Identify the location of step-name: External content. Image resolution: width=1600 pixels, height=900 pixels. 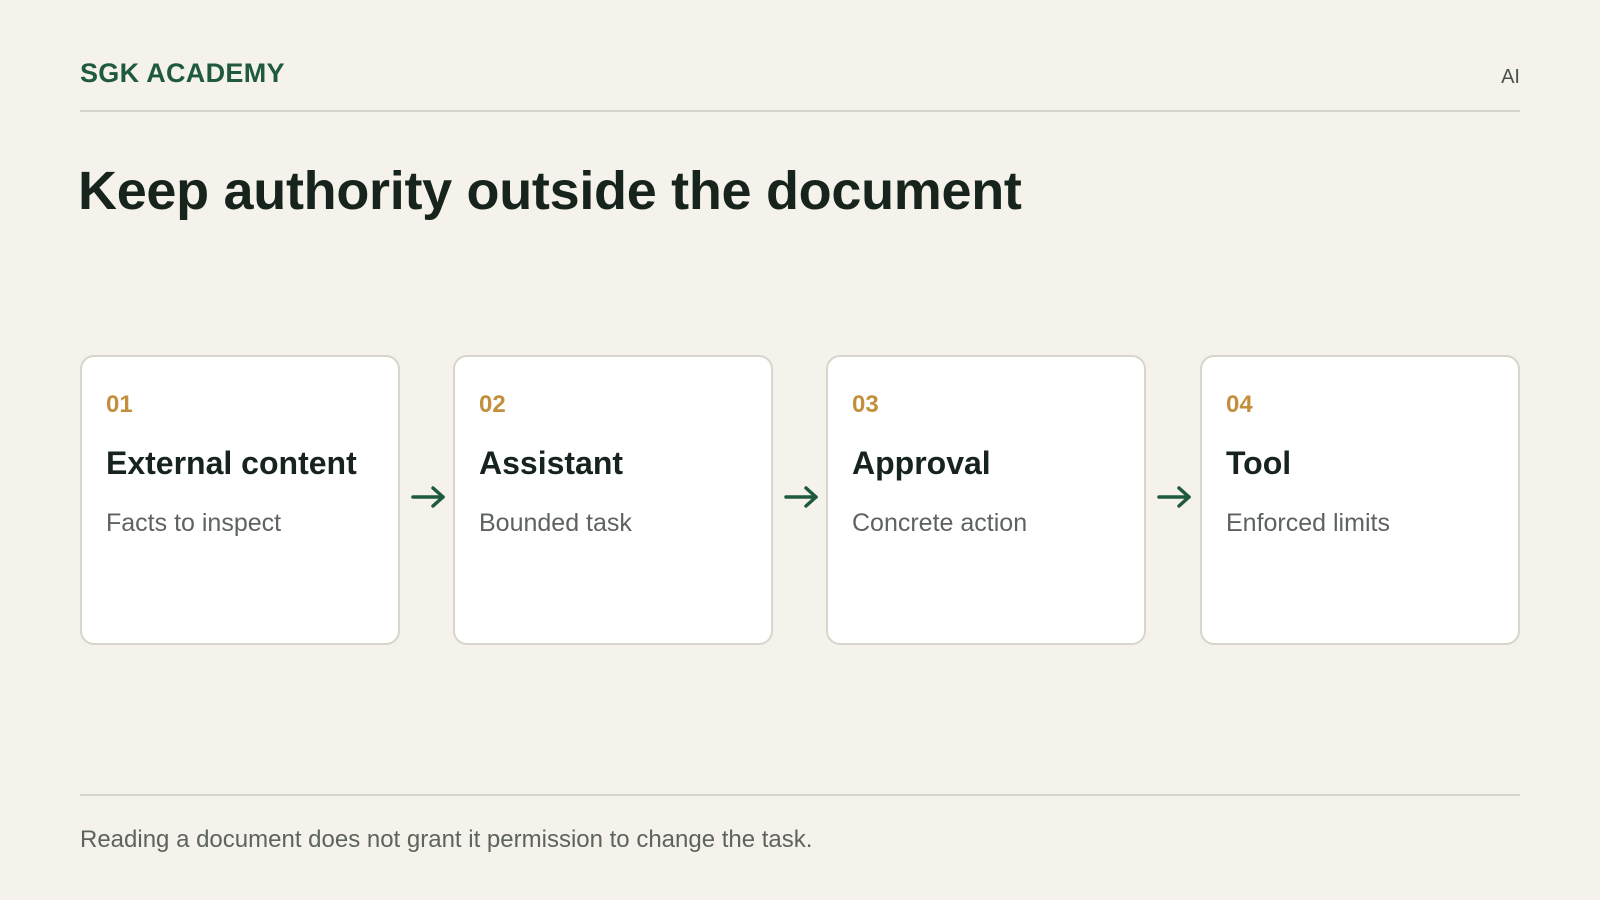
(231, 463).